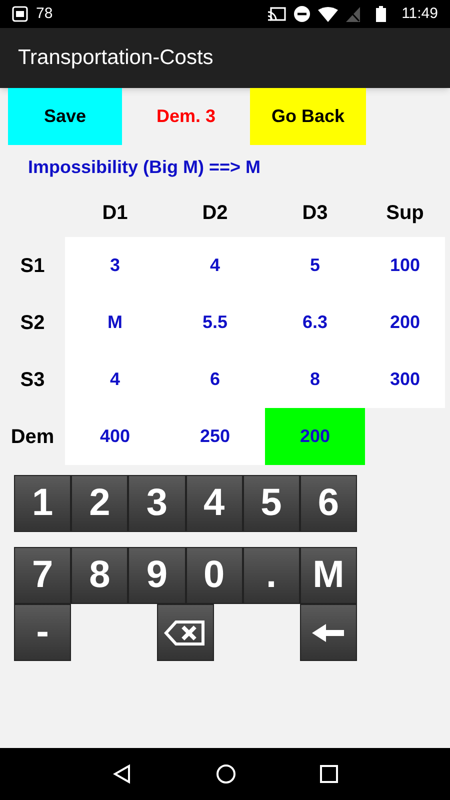  Describe the element at coordinates (43, 503) in the screenshot. I see `keypad-key: 1` at that location.